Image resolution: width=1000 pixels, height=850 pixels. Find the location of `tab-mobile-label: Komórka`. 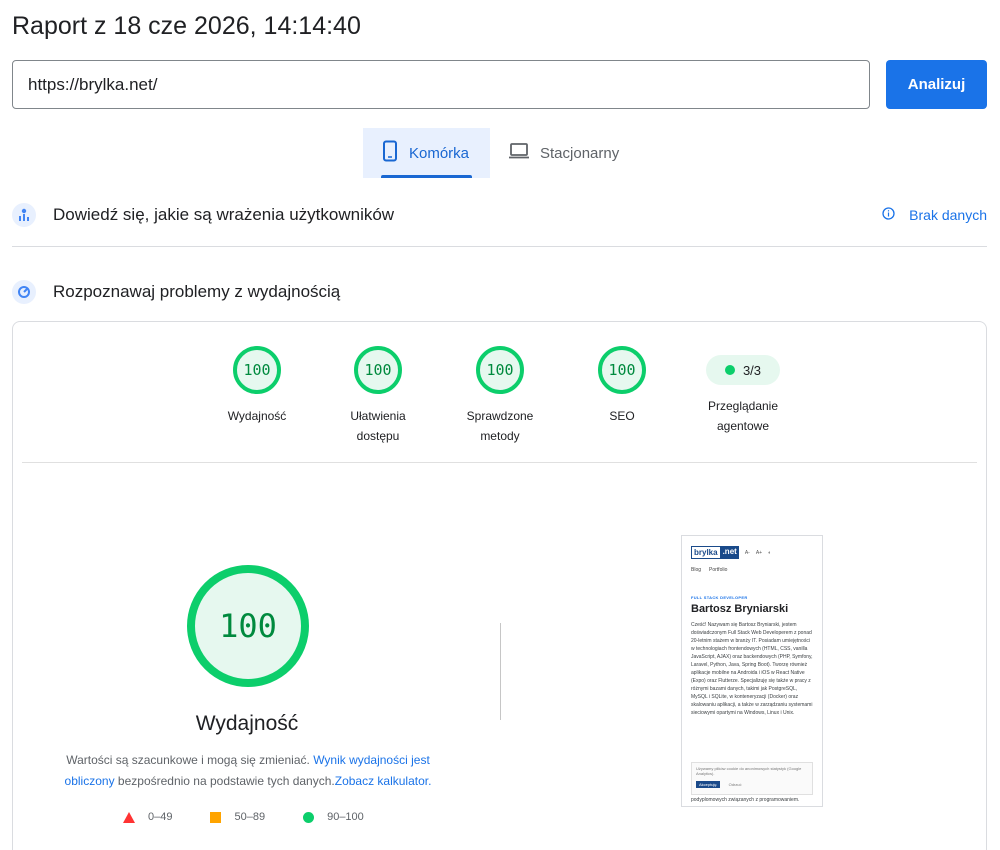

tab-mobile-label: Komórka is located at coordinates (439, 153).